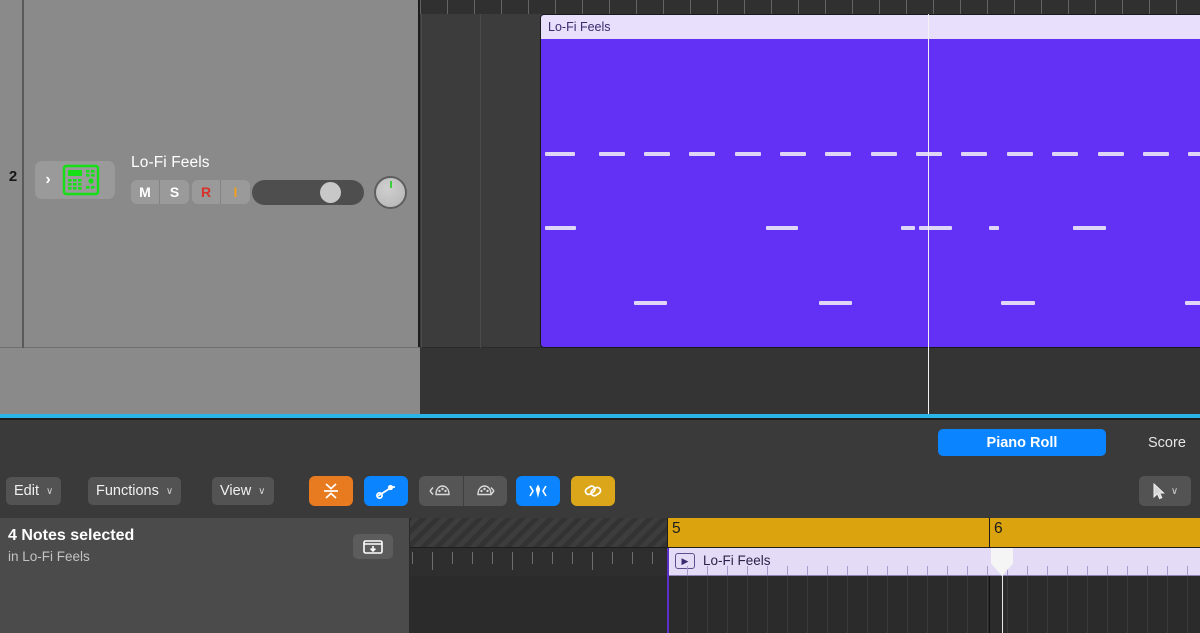 The image size is (1200, 633). I want to click on mute-solo-group: M S, so click(160, 192).